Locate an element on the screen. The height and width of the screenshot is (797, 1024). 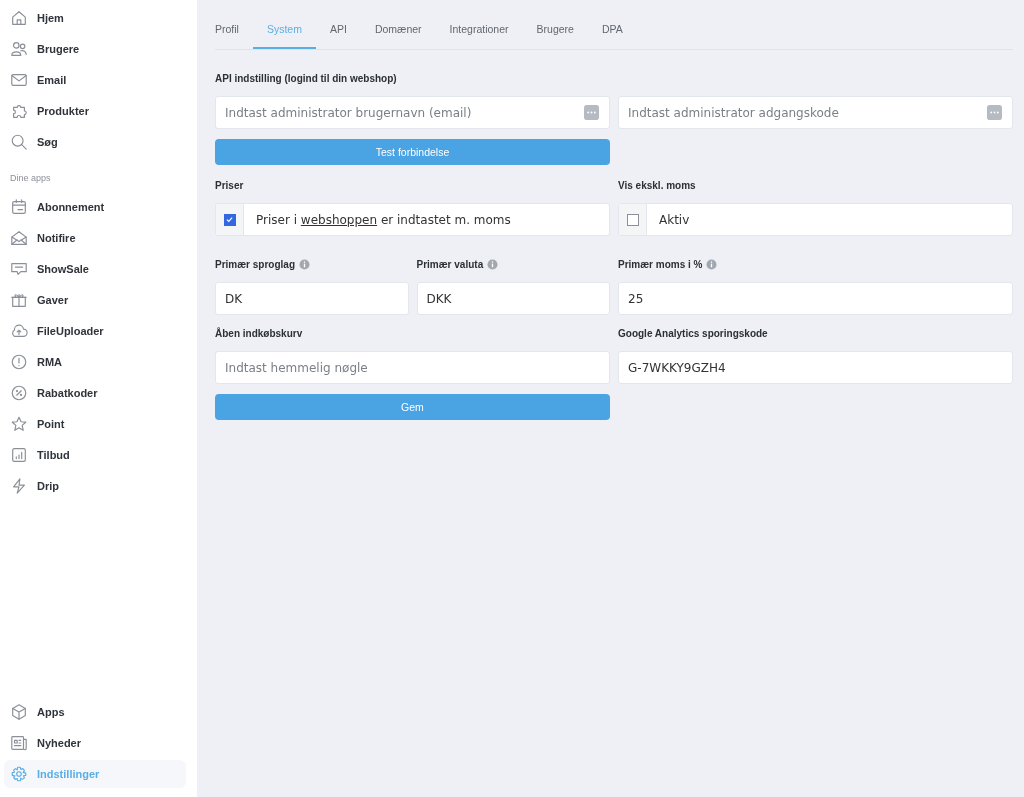
nav-item: FileUploader is located at coordinates (95, 331).